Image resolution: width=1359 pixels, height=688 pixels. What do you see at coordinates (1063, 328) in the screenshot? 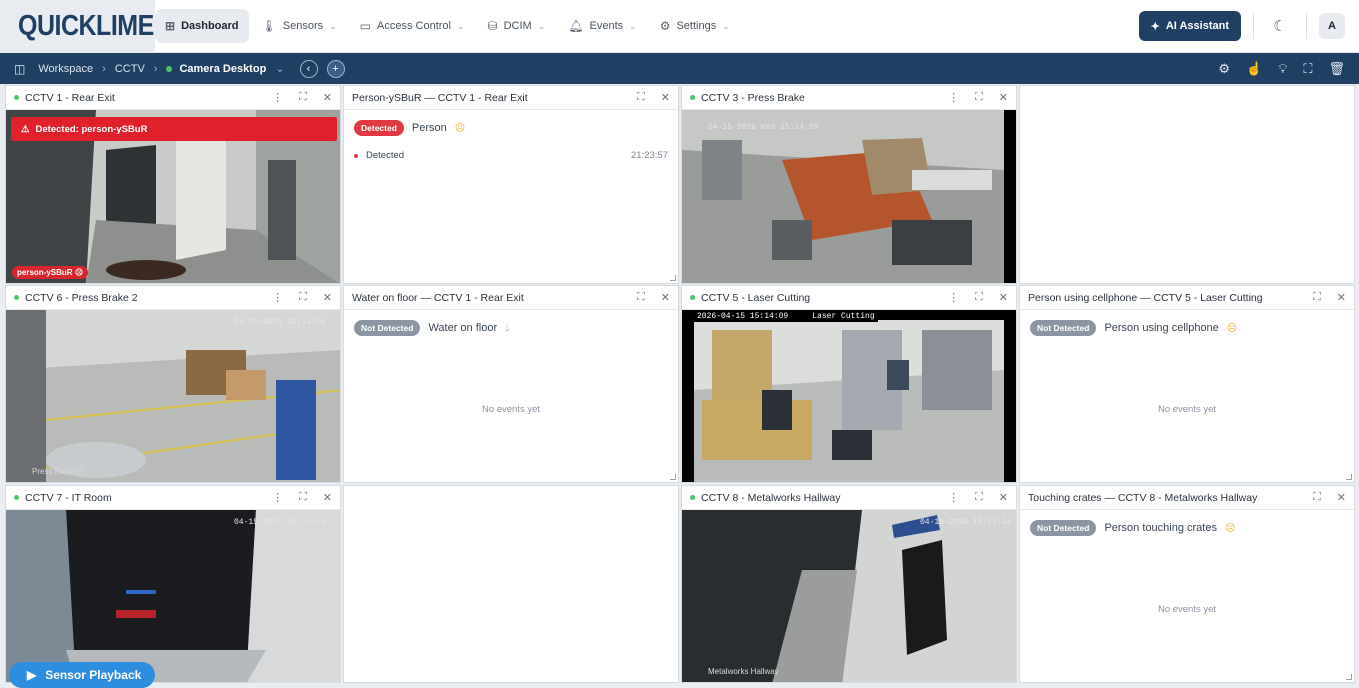
I see `status-badge: Not Detected` at bounding box center [1063, 328].